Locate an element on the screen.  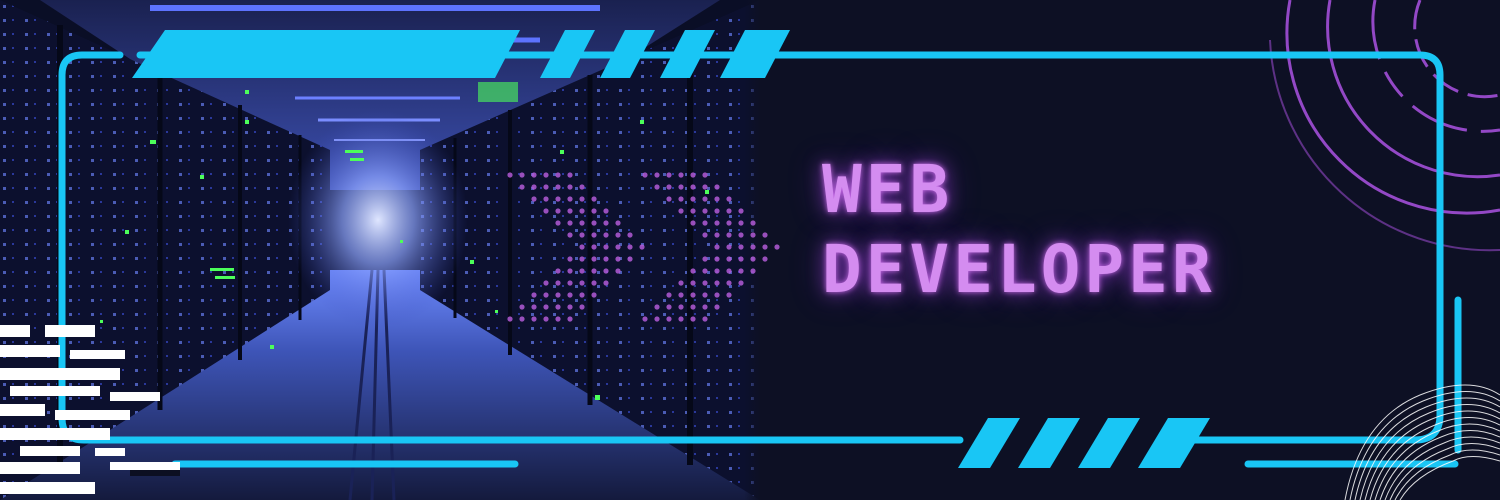
title-line-web: WEB is located at coordinates (888, 189).